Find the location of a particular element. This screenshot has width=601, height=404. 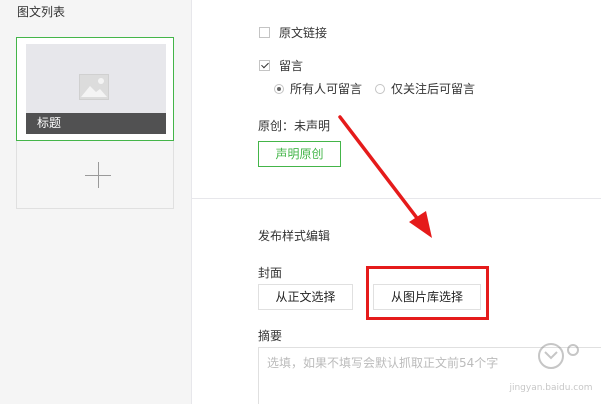

baidu-jingyan-watermark: jingyan.baidu.com is located at coordinates (550, 368).